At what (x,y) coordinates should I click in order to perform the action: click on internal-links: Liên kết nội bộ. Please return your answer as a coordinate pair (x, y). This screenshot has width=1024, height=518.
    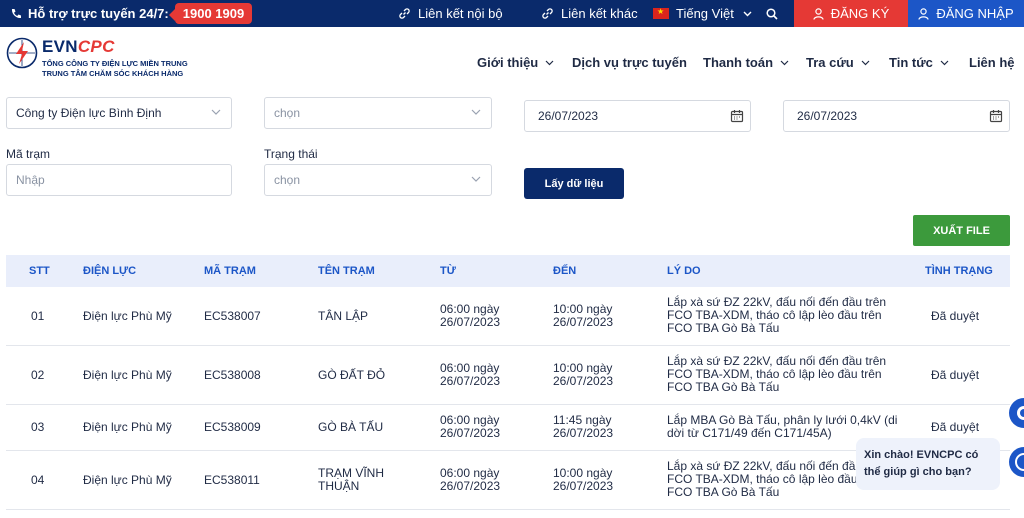
    Looking at the image, I should click on (450, 13).